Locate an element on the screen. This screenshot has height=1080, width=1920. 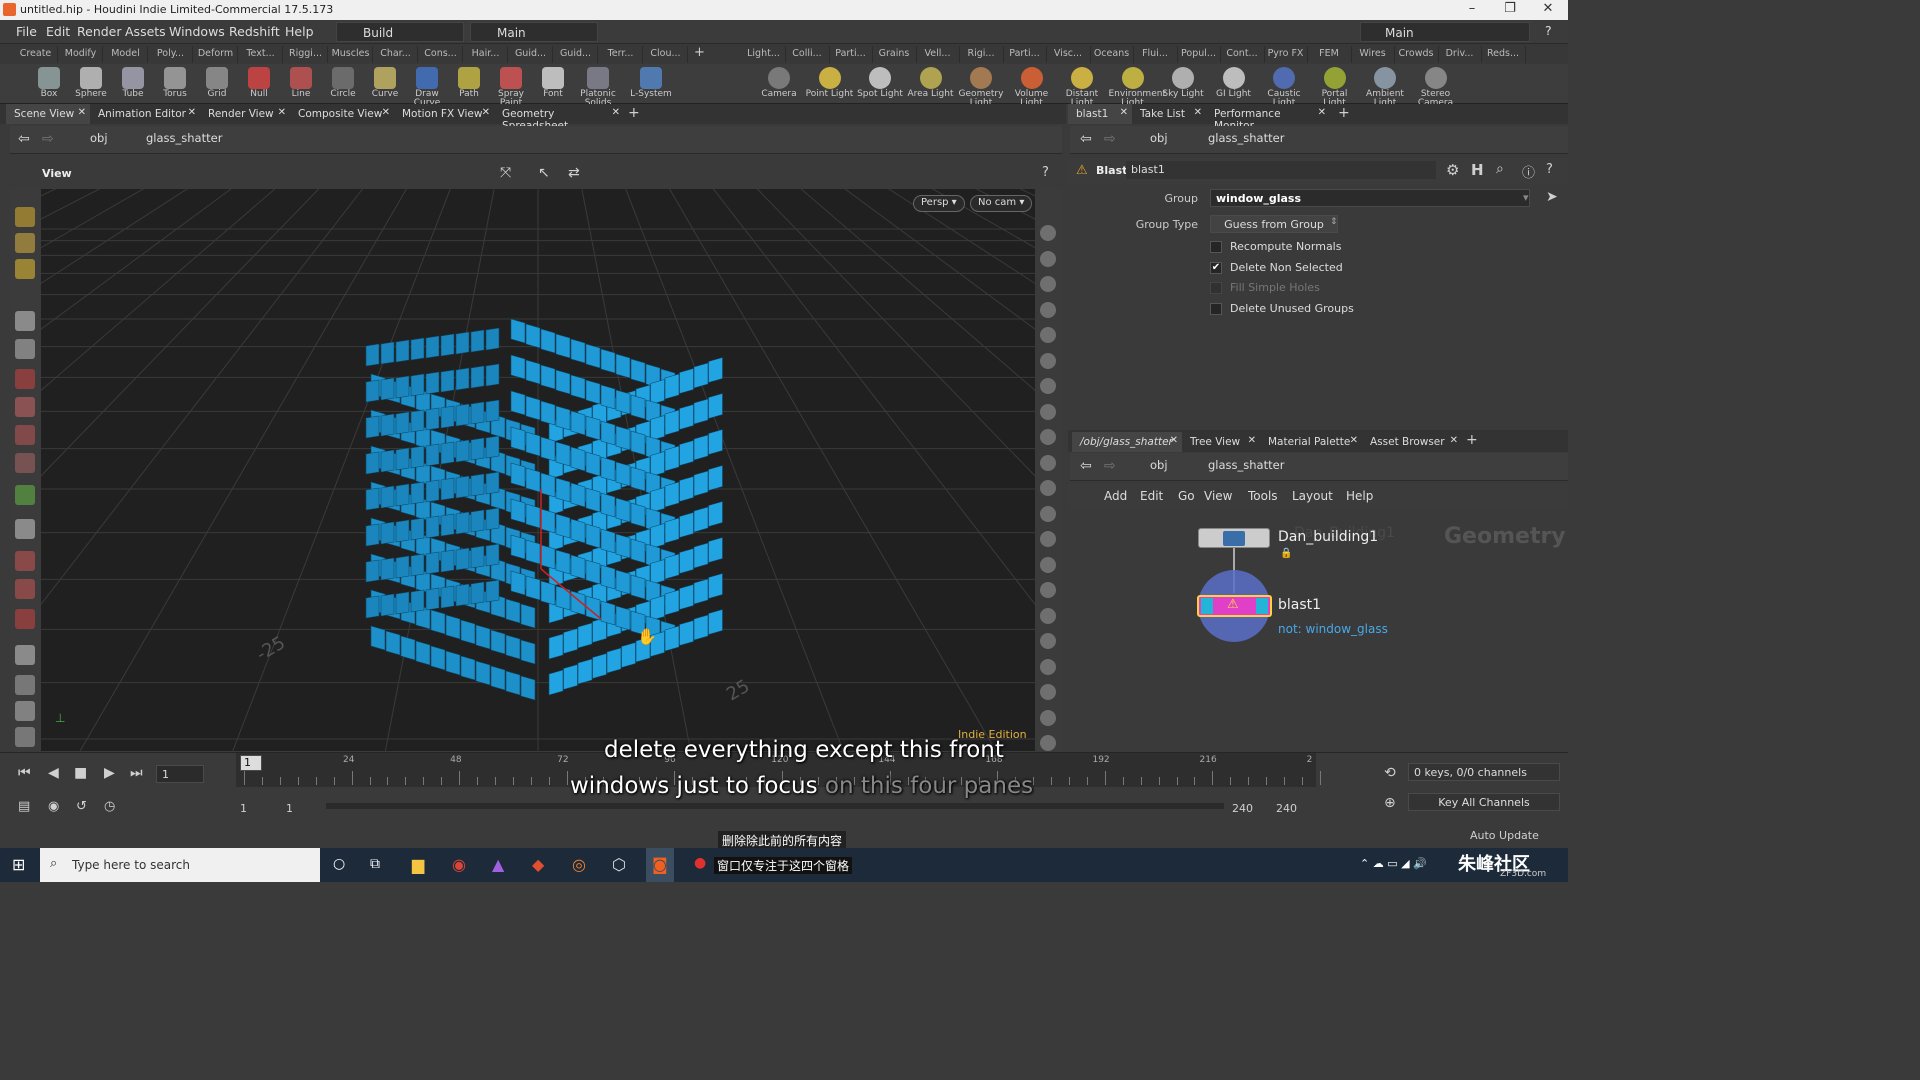
pane-tab: Render View ✕ is located at coordinates (245, 114).